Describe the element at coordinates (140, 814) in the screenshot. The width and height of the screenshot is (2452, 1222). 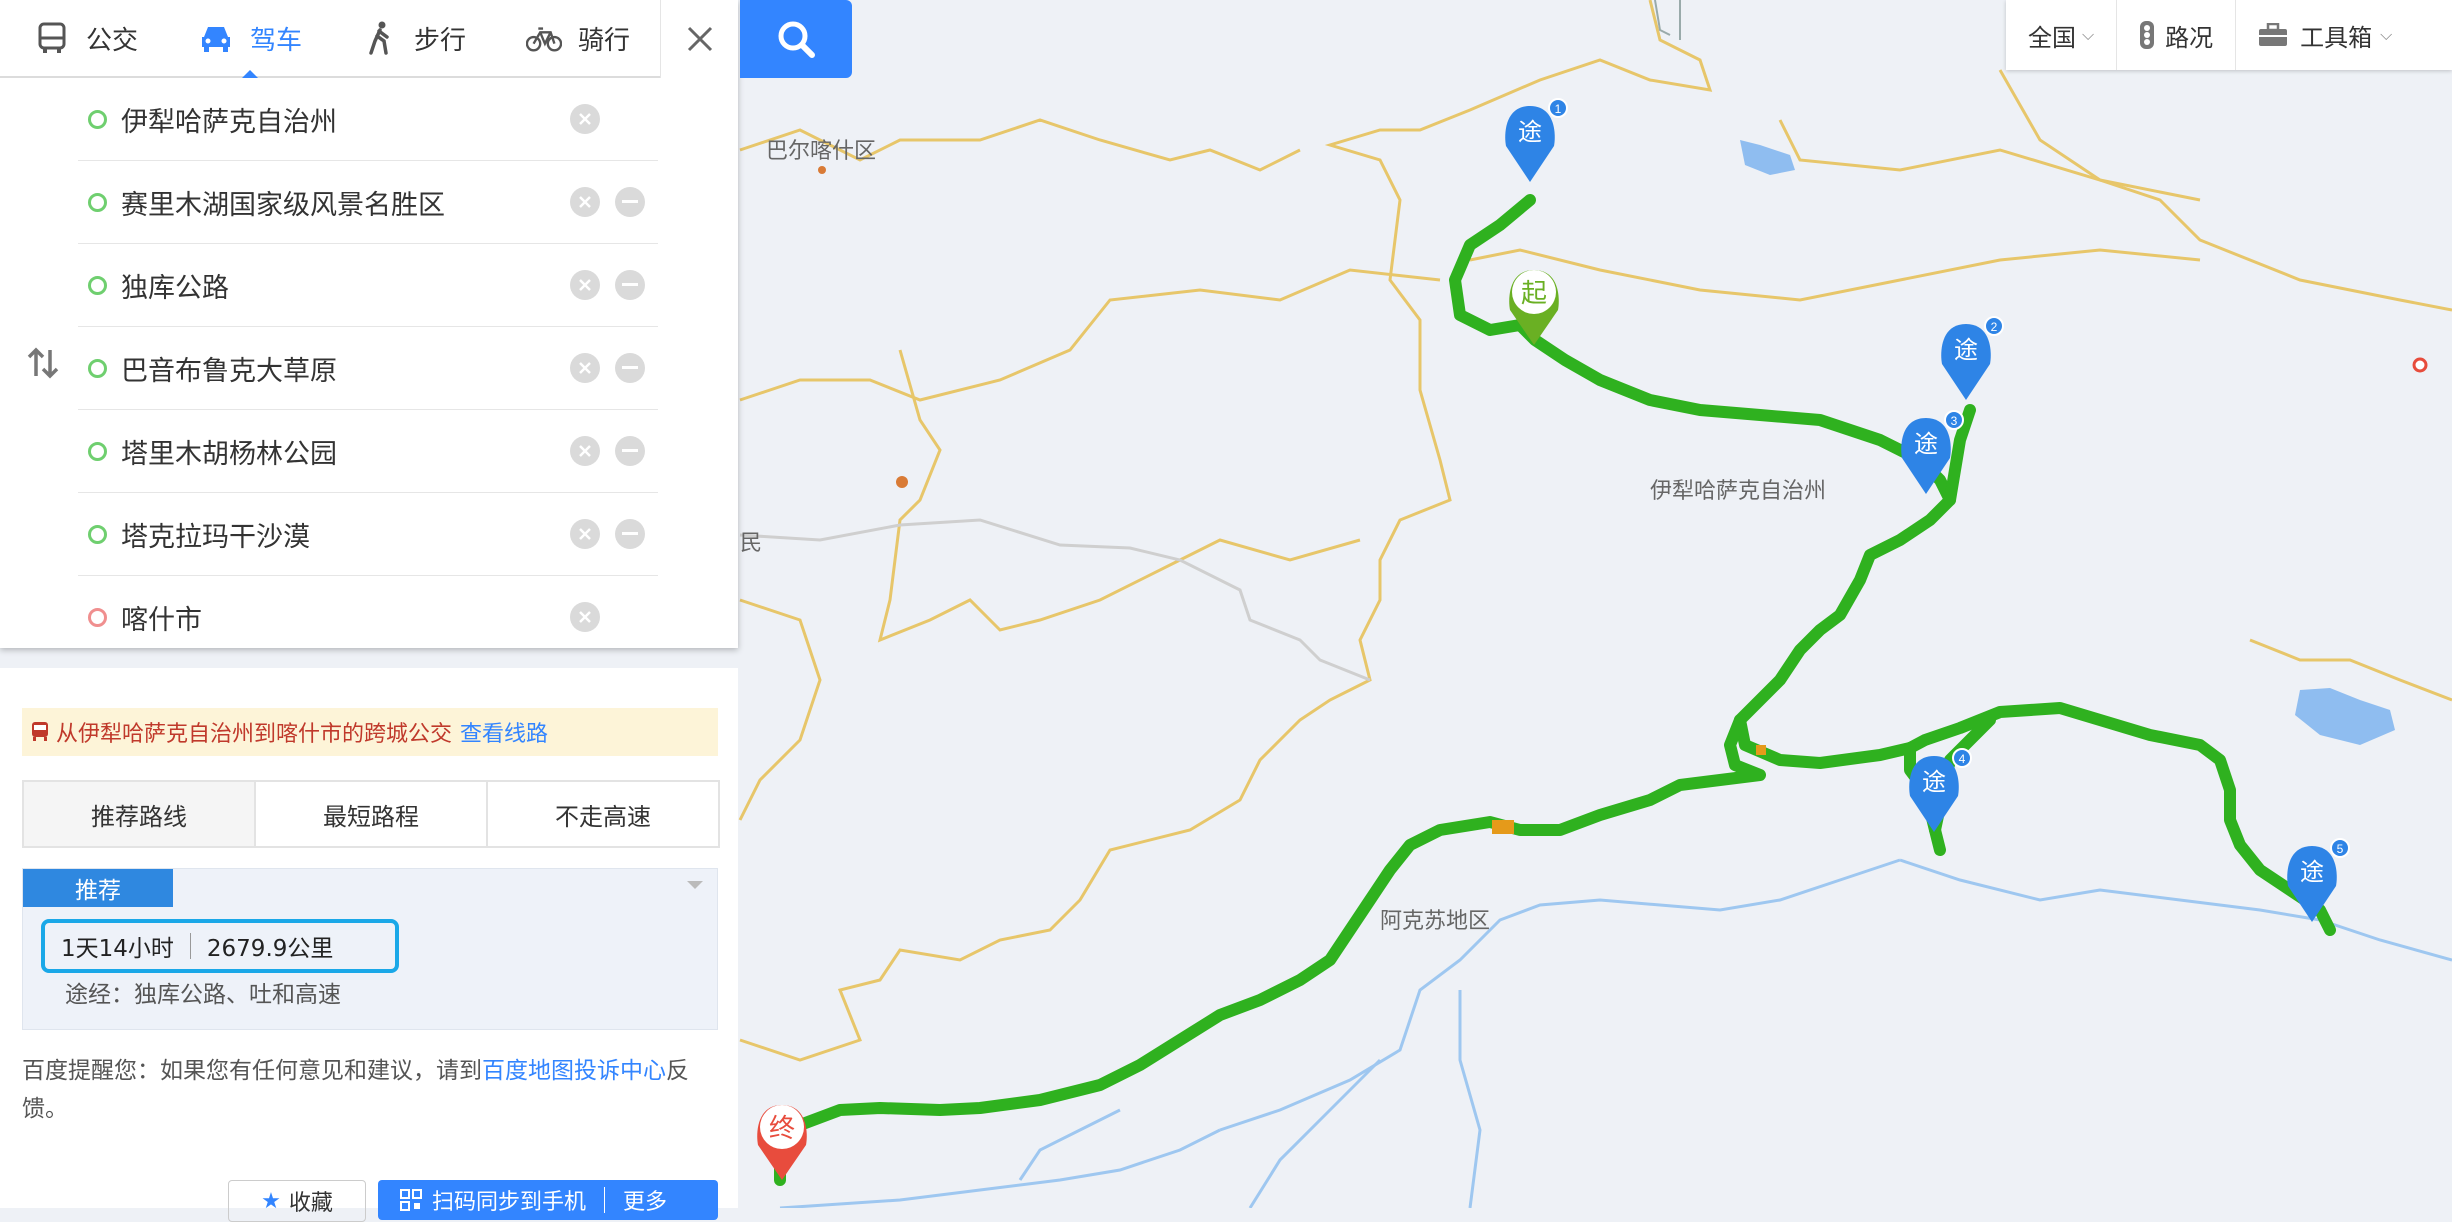
I see `tab-recommended: 推荐路线` at that location.